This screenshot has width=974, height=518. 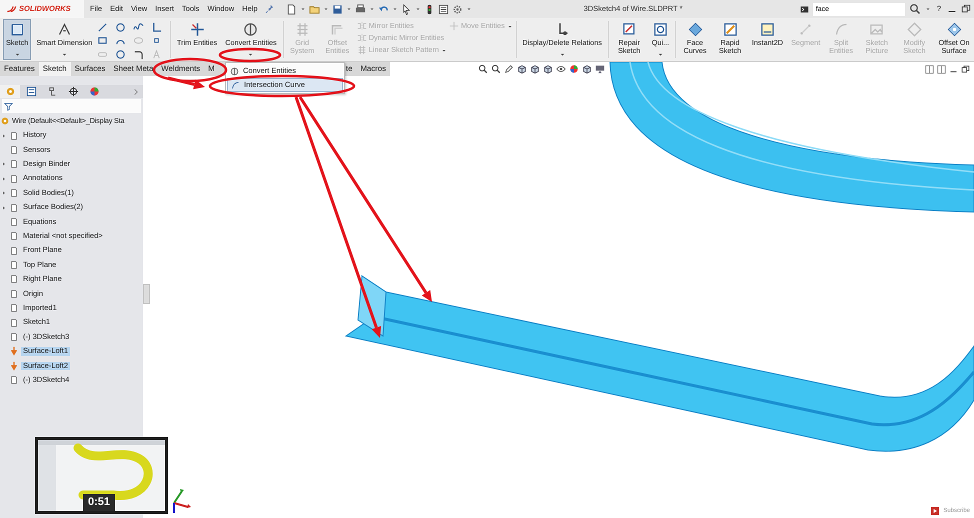 I want to click on corner-icon, so click(x=156, y=27).